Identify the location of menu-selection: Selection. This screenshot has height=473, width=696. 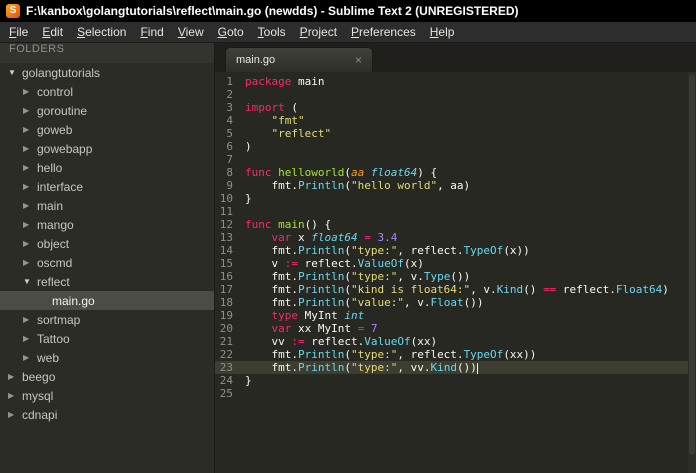
(101, 32).